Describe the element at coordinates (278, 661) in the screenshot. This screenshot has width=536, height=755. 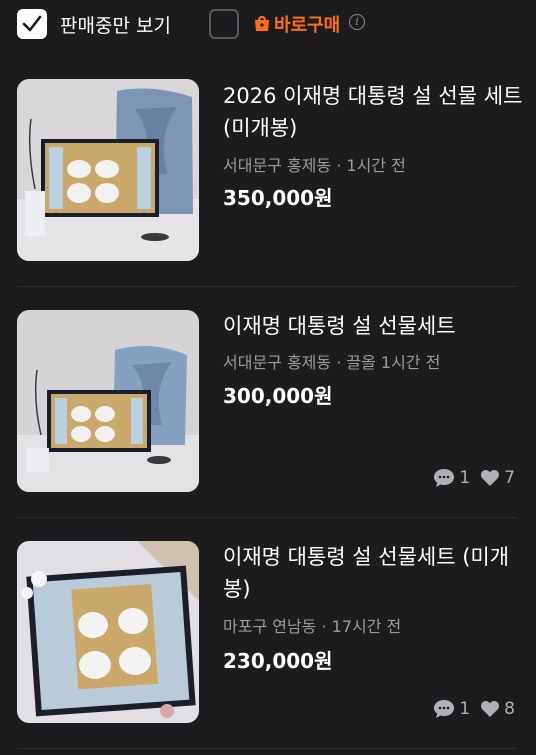
I see `listing-price: 230,000원` at that location.